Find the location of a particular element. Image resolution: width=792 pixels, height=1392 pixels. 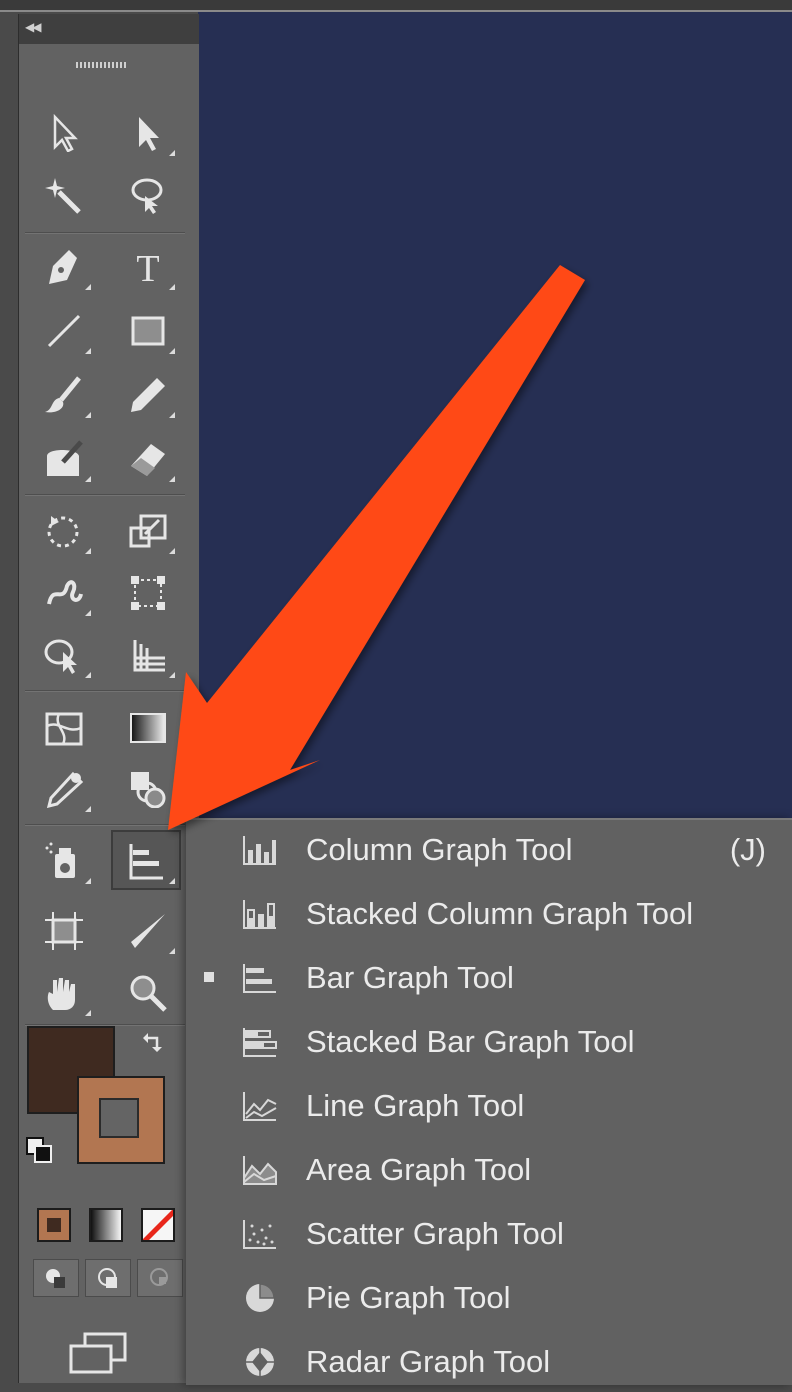

slice-tool is located at coordinates (148, 931).